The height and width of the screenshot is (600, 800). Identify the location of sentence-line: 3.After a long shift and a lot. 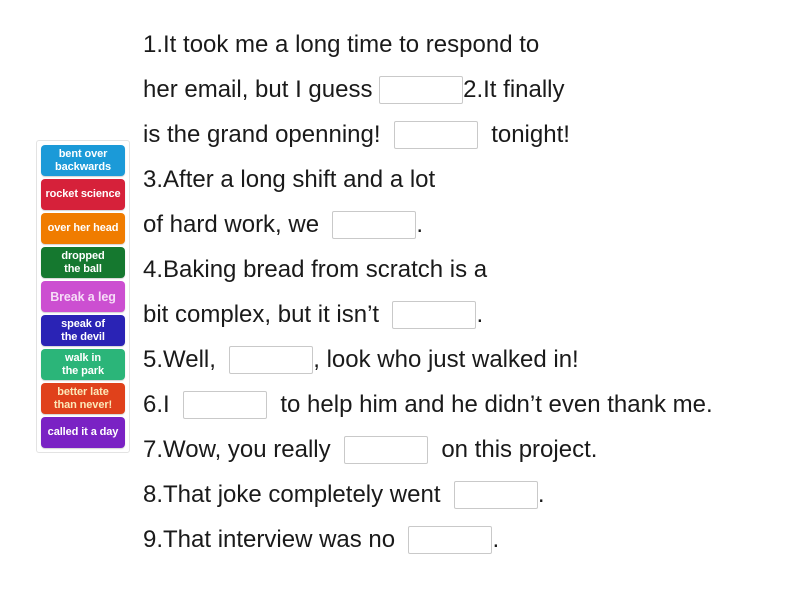
(465, 179).